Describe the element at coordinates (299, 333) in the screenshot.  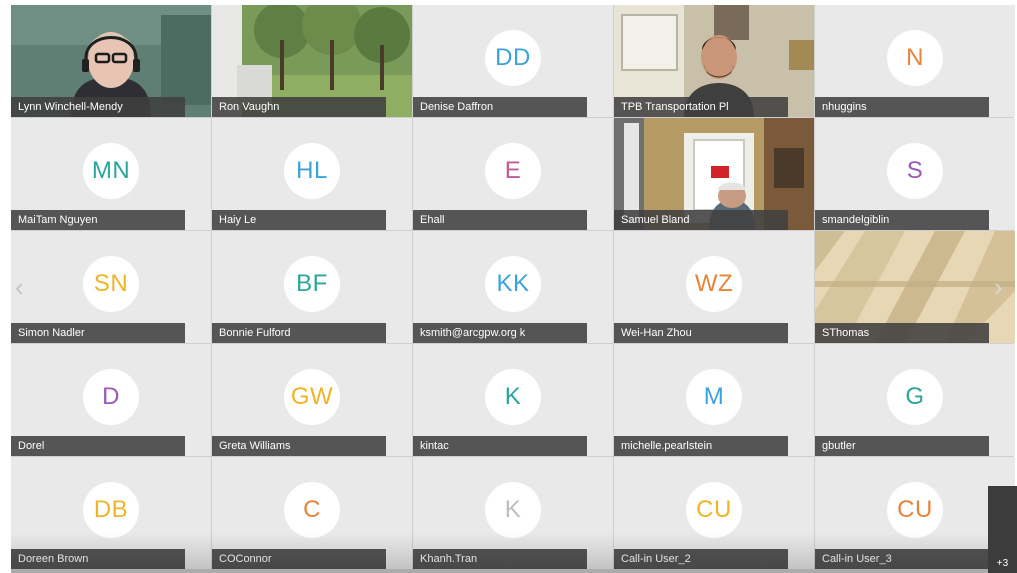
I see `participant-name: Bonnie Fulford` at that location.